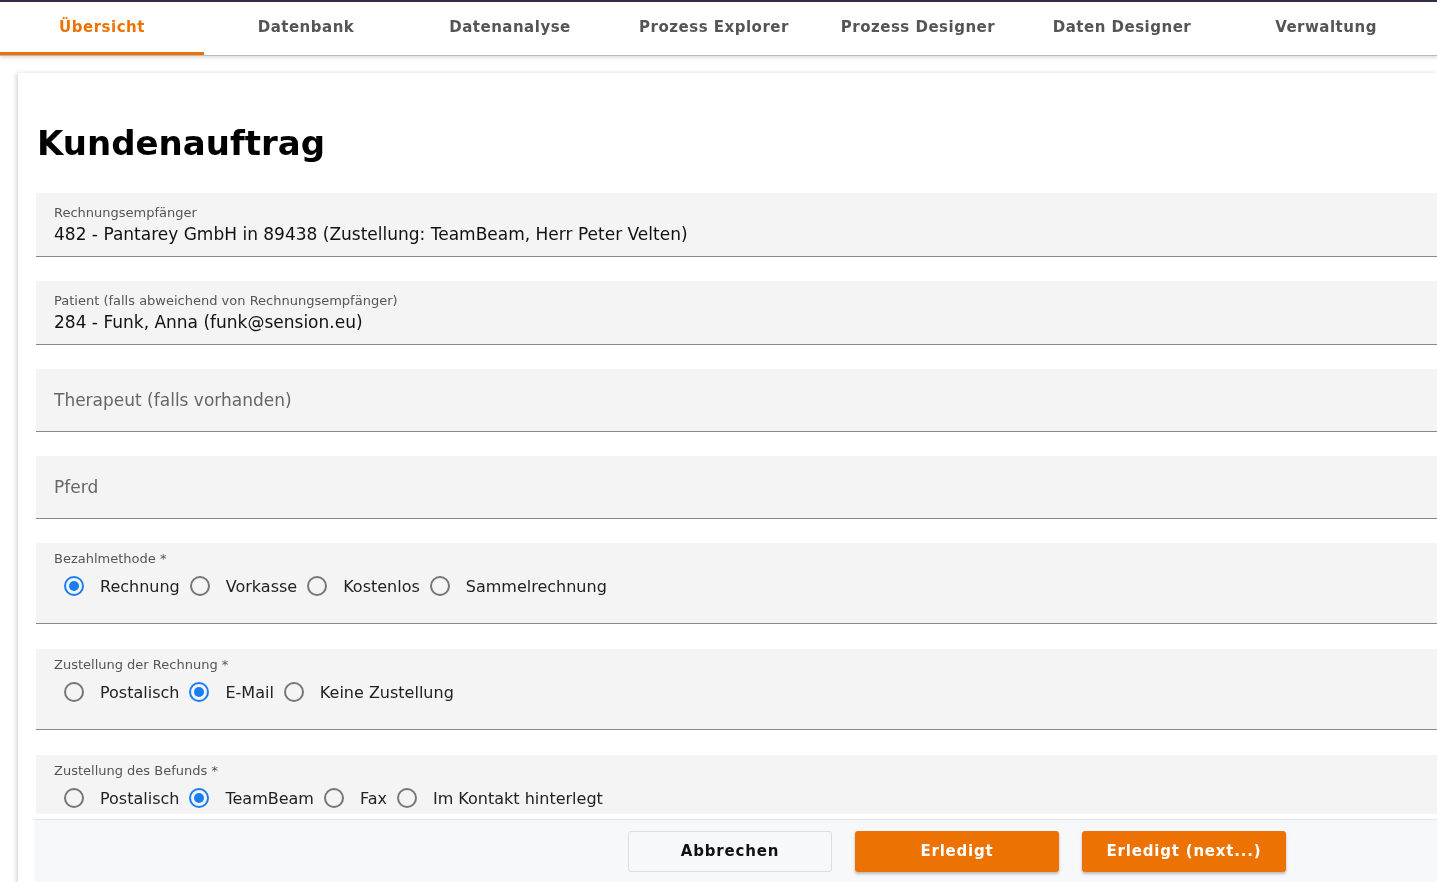 This screenshot has height=882, width=1437. I want to click on group-label: Zustellung der Rechnung *, so click(142, 664).